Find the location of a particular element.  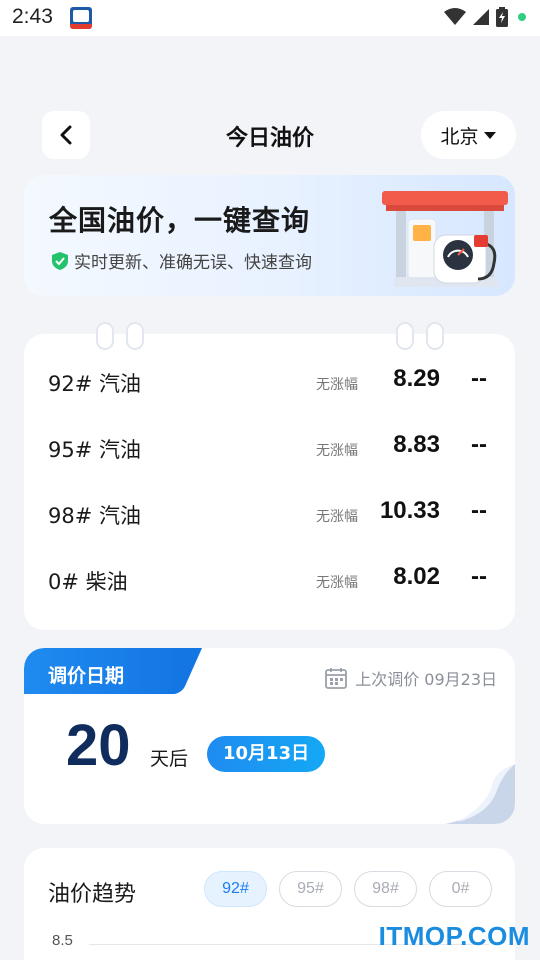

banner-subtitle-row: 实时更新、准确无误、快速查询 is located at coordinates (182, 260).